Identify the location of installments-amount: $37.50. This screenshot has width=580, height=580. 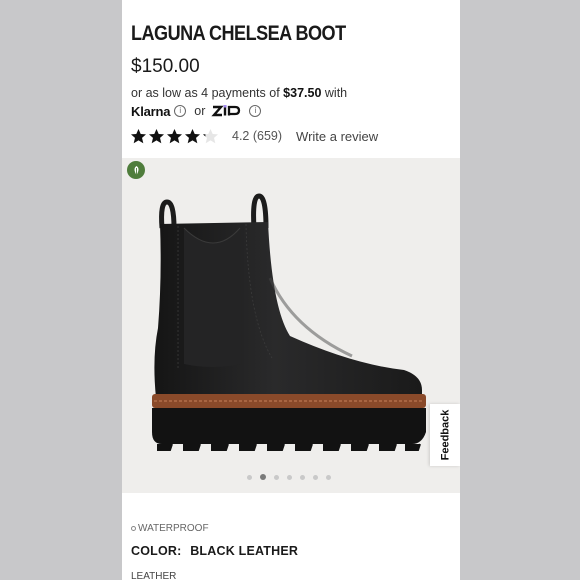
(302, 93).